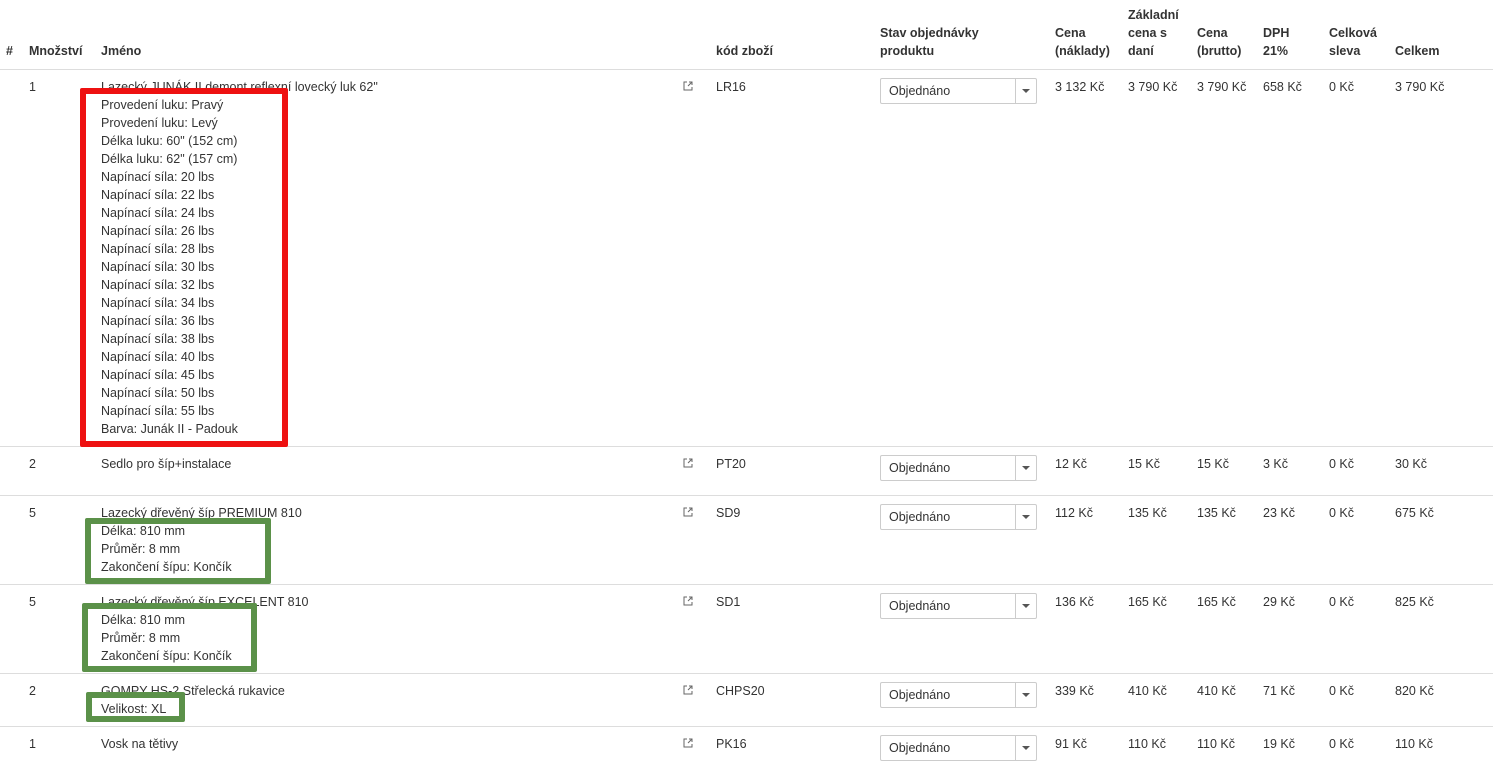 This screenshot has width=1493, height=766. What do you see at coordinates (731, 744) in the screenshot?
I see `cell-product-code: PK16` at bounding box center [731, 744].